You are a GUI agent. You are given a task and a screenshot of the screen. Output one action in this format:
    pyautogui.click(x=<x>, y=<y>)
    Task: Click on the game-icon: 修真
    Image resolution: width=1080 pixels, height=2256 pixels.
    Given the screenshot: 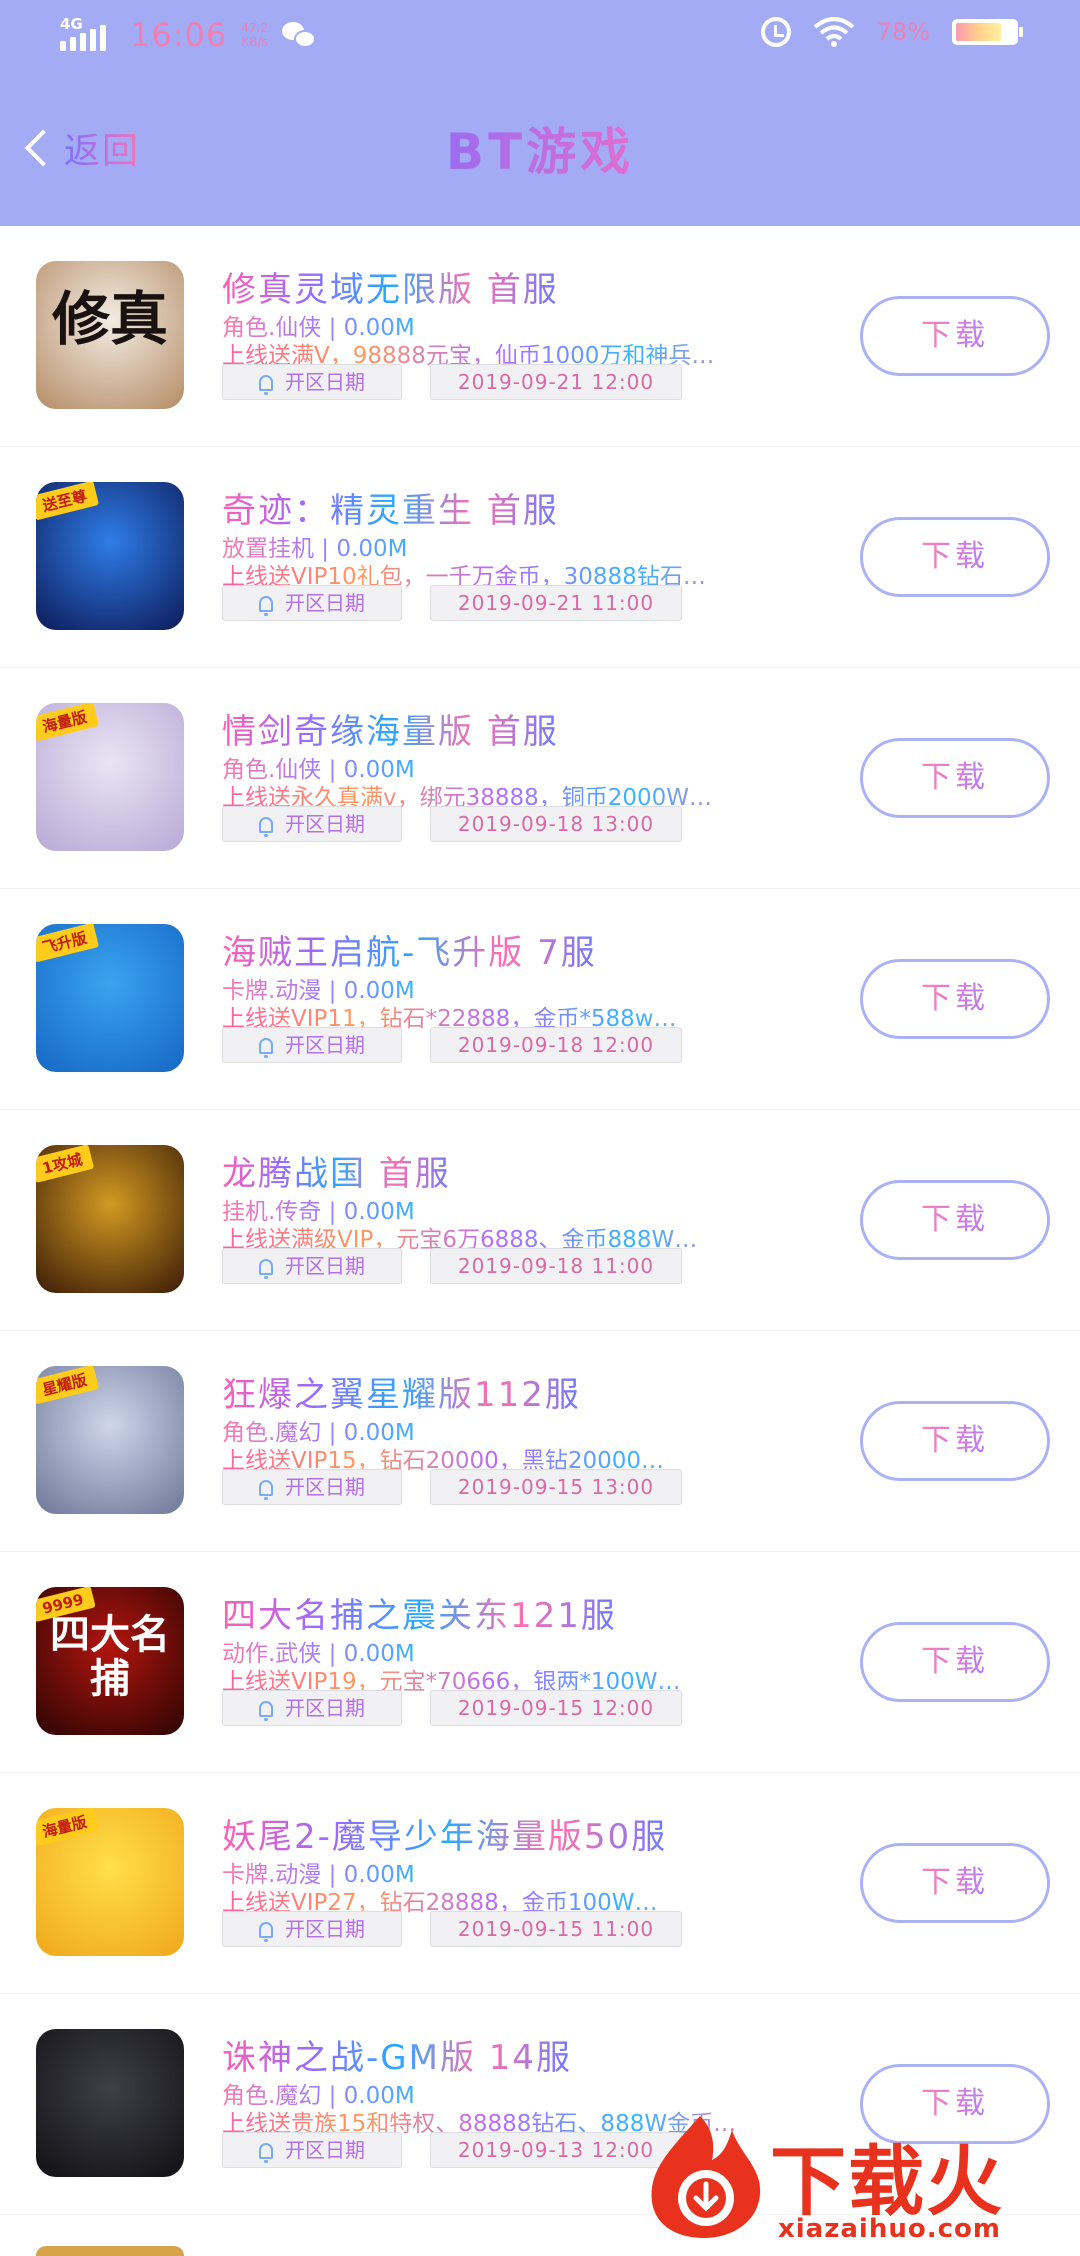 What is the action you would take?
    pyautogui.click(x=110, y=335)
    